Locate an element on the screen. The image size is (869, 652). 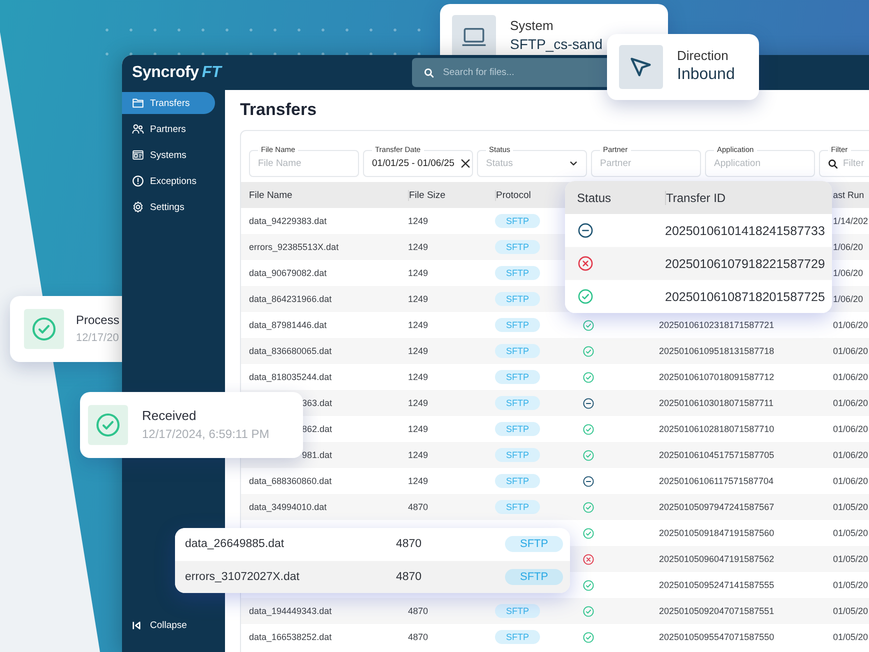
file-name: 862.dat is located at coordinates (317, 429).